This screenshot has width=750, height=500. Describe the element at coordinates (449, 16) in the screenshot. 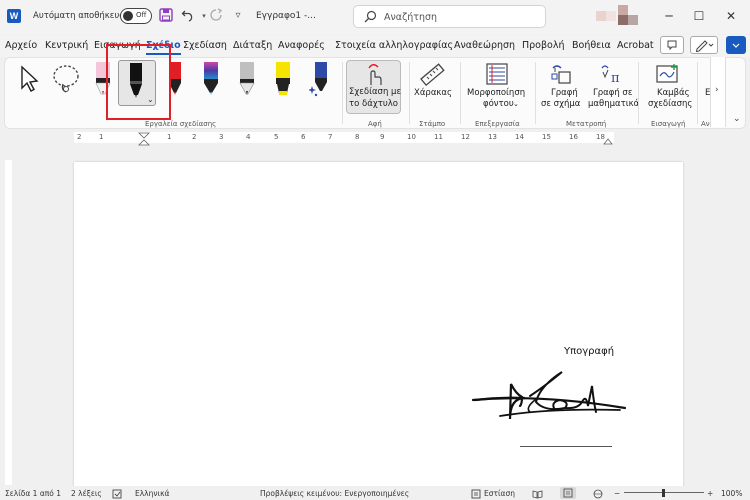

I see `search-box: Αναζήτηση` at that location.